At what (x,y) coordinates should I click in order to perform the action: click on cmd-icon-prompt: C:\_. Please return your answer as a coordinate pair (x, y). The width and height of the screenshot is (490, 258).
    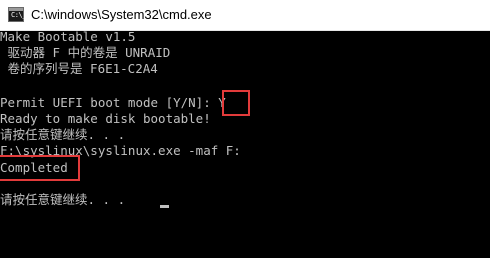
    Looking at the image, I should click on (18, 15).